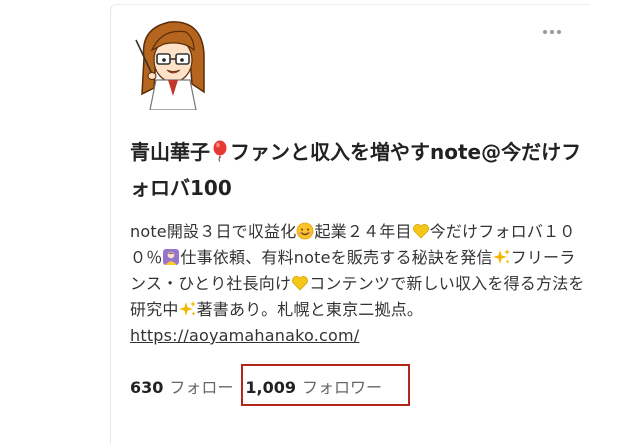 This screenshot has height=444, width=641. Describe the element at coordinates (147, 387) in the screenshot. I see `following-count: 630` at that location.